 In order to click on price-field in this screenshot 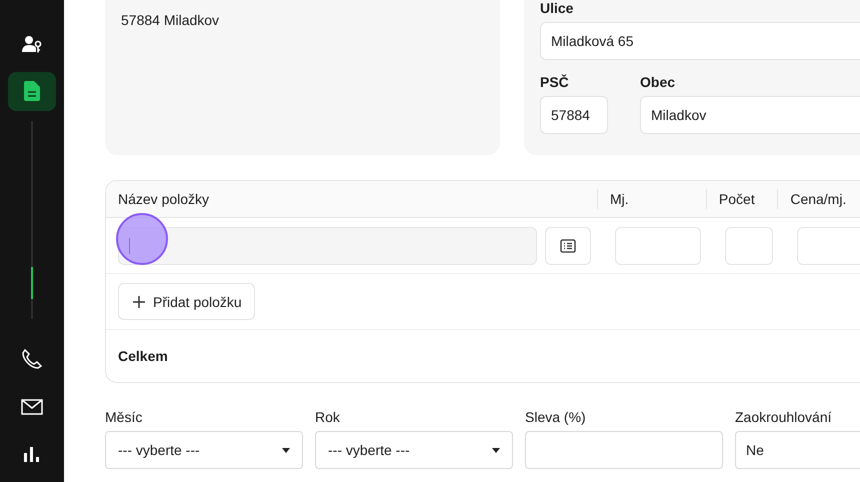, I will do `click(828, 245)`.